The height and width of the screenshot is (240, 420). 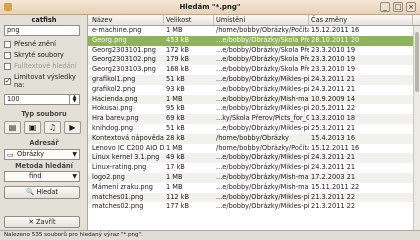 What do you see at coordinates (34, 55) in the screenshot?
I see `hidden-files-checkbox: Skryté soubory` at bounding box center [34, 55].